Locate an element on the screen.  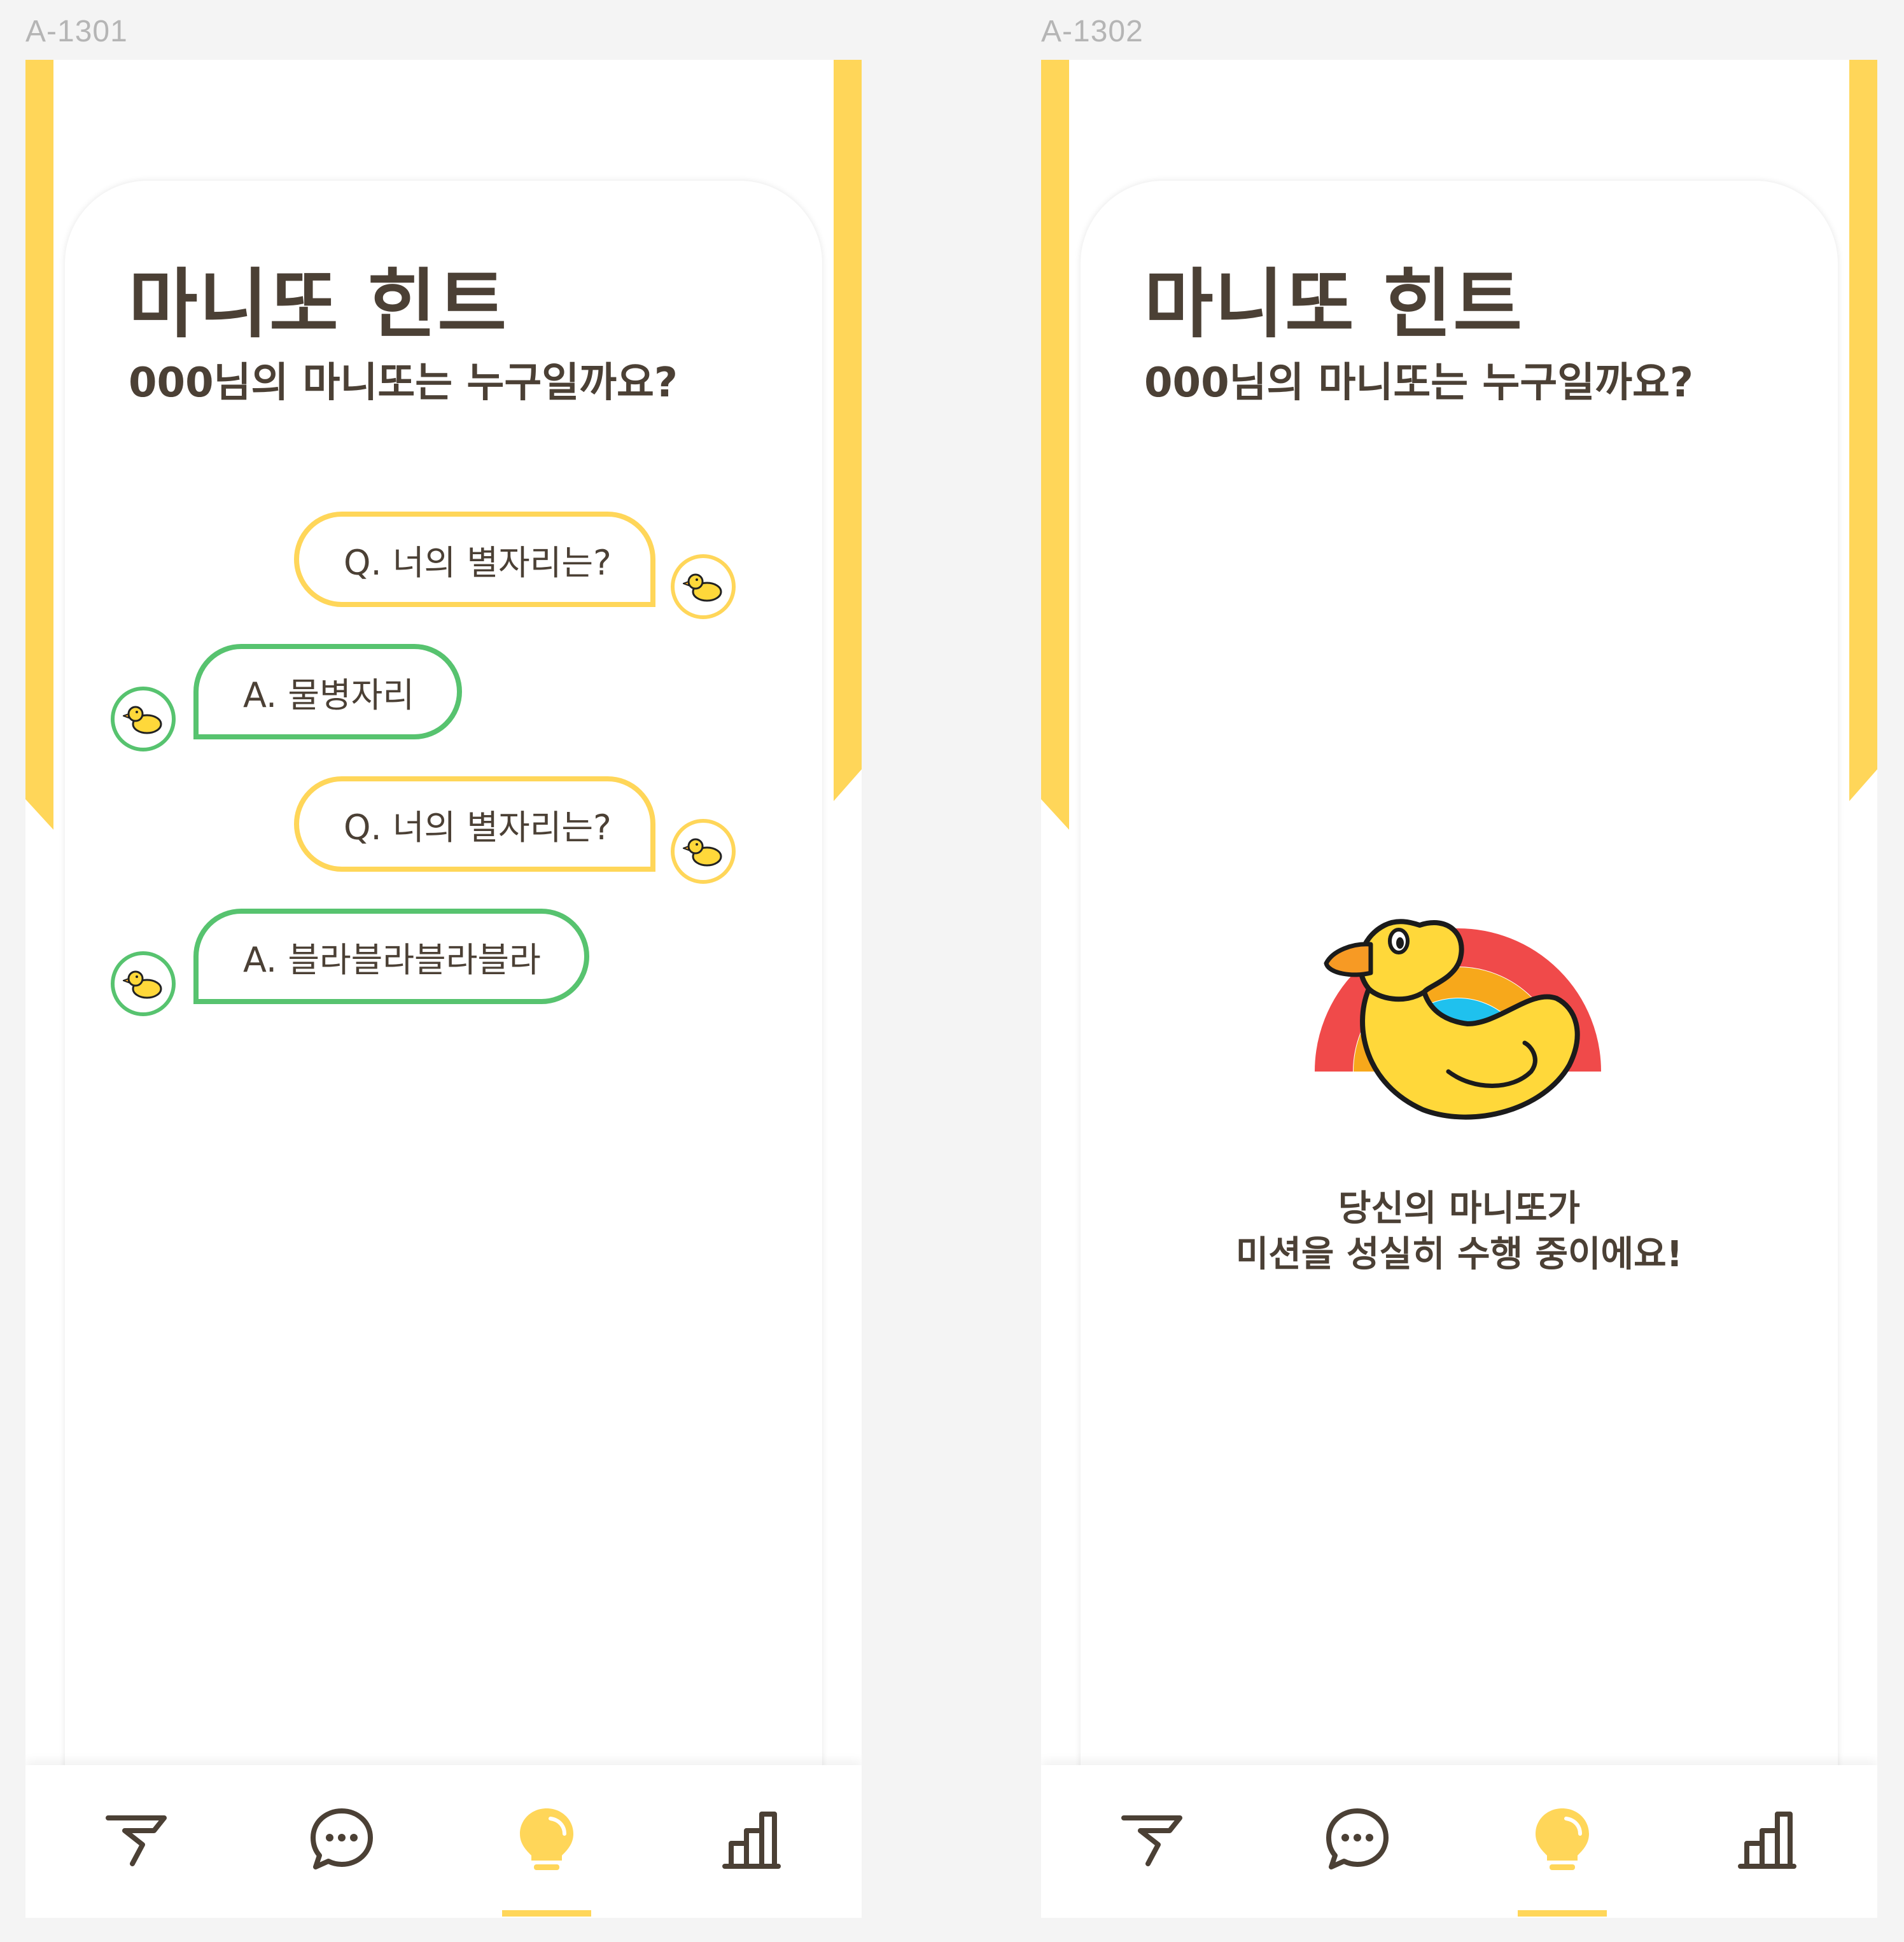
frame-label: A-1302 is located at coordinates (1092, 31).